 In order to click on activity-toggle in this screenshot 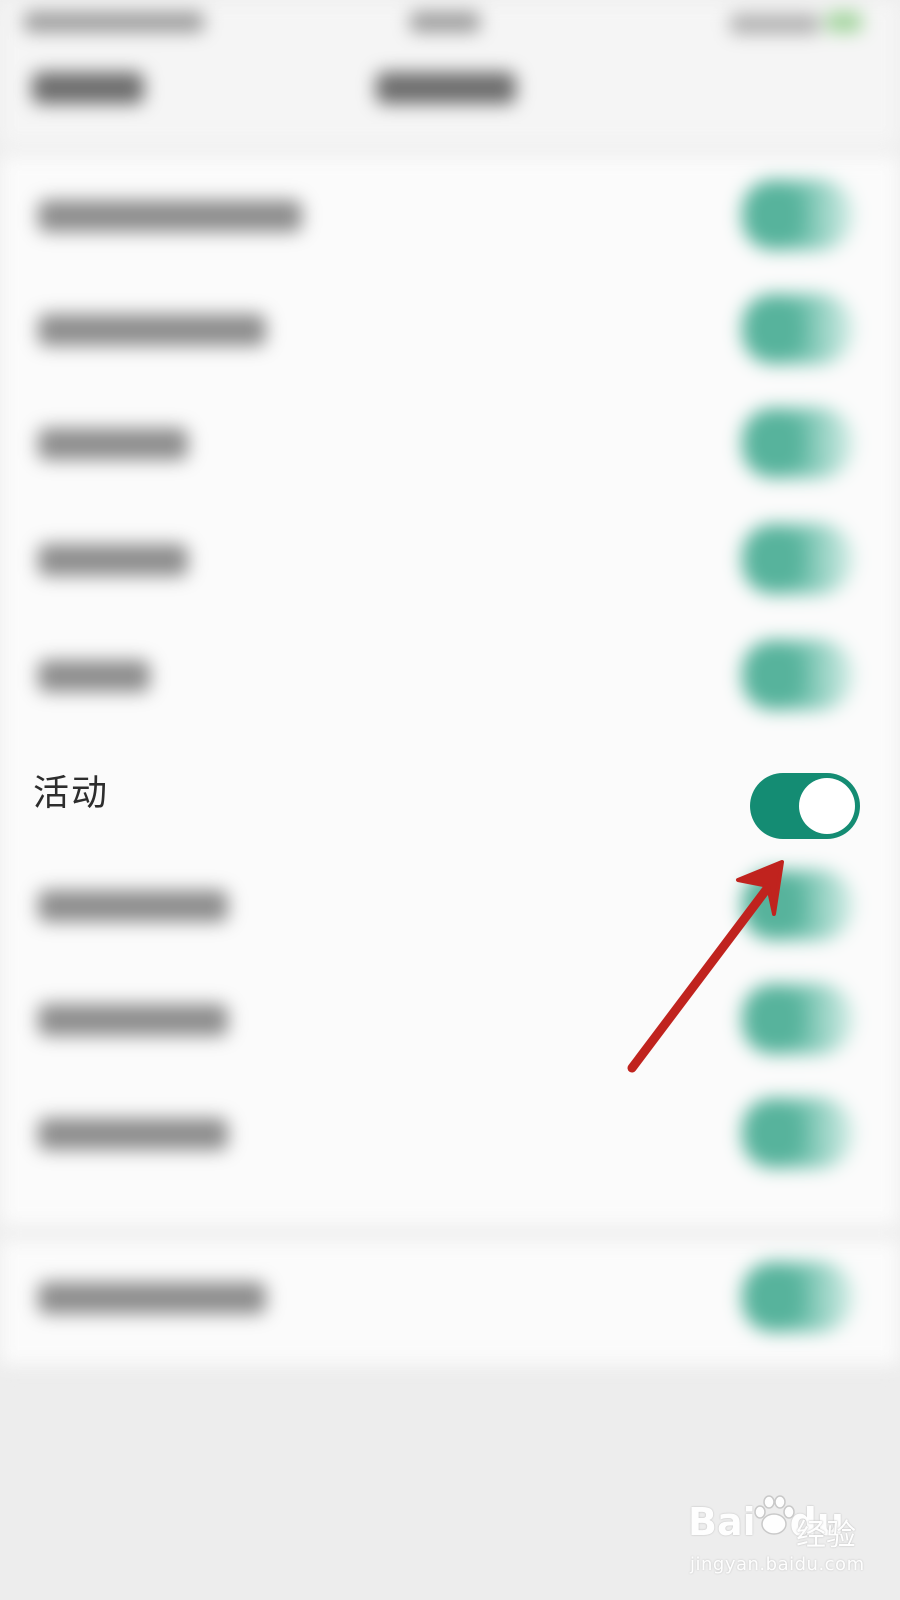, I will do `click(805, 806)`.